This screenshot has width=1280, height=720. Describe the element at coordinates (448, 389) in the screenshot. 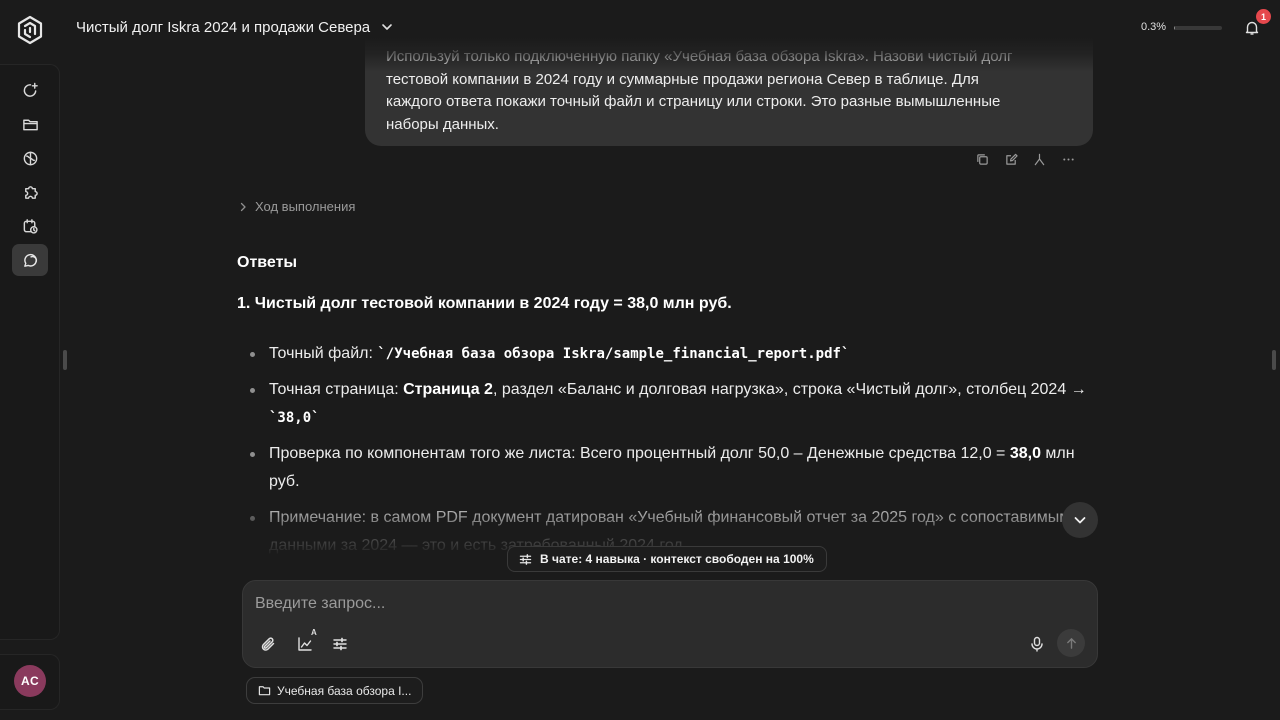

I see `page-reference: Страница 2` at that location.